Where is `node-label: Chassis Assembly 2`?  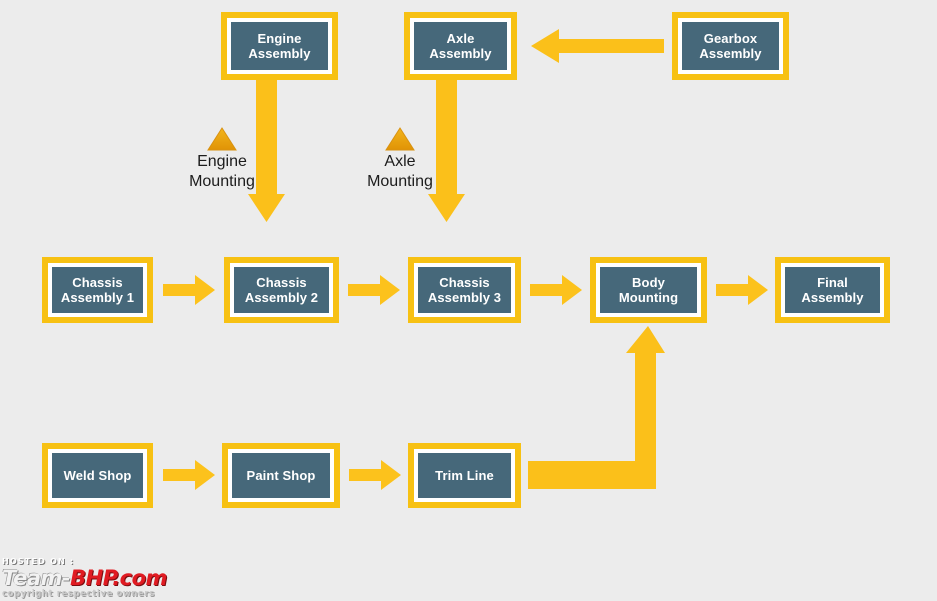 node-label: Chassis Assembly 2 is located at coordinates (281, 290).